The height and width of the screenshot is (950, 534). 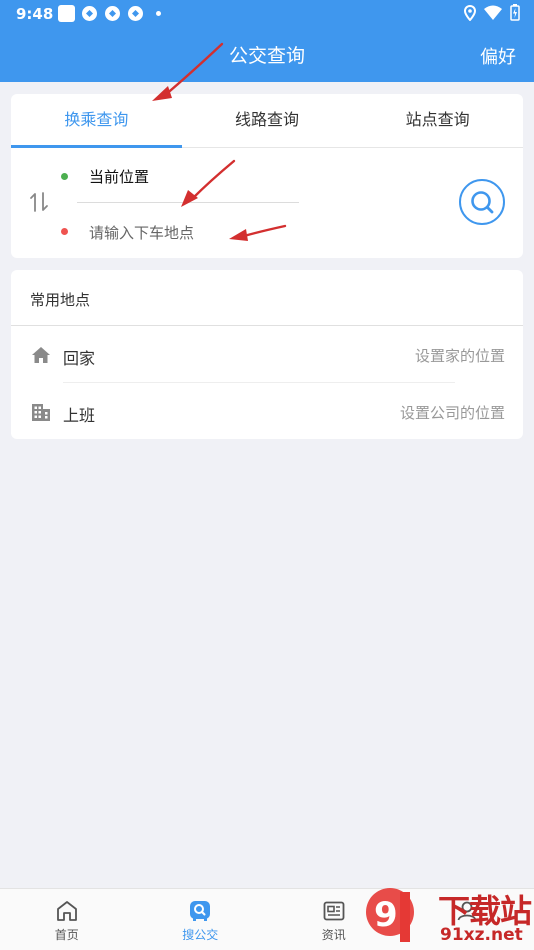 I want to click on frequent-places-title: 常用地点, so click(x=60, y=300).